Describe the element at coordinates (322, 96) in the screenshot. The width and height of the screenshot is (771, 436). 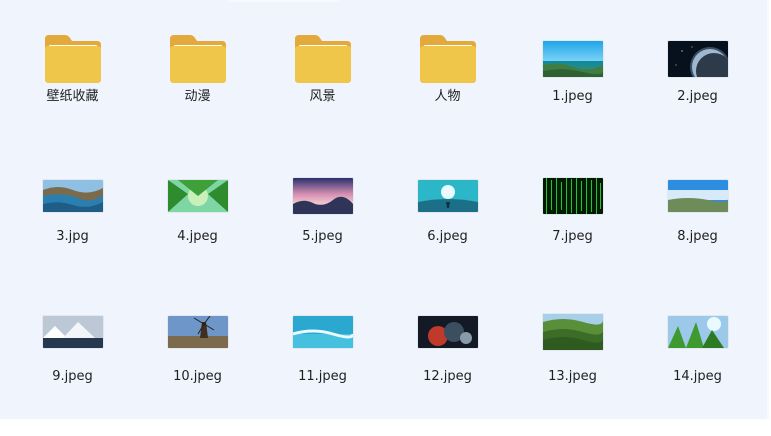
I see `file-label: 风景` at that location.